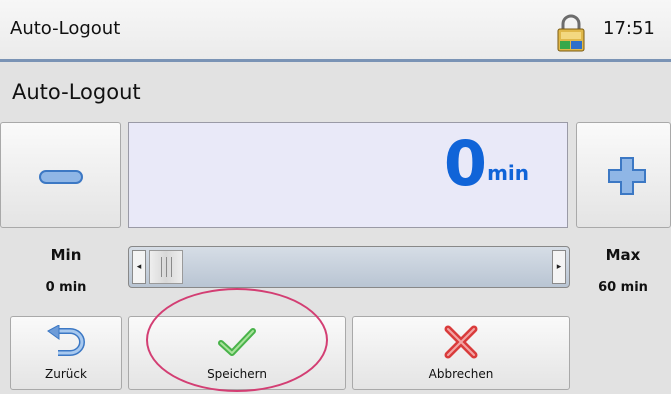 The height and width of the screenshot is (394, 671). Describe the element at coordinates (465, 163) in the screenshot. I see `value-number: 0` at that location.